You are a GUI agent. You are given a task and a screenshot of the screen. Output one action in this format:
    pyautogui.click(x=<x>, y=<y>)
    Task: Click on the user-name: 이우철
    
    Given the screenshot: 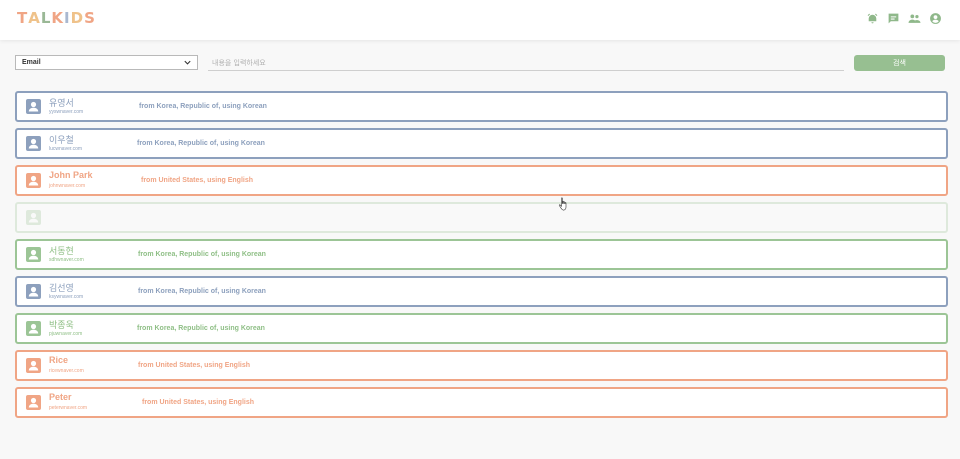 What is the action you would take?
    pyautogui.click(x=61, y=141)
    